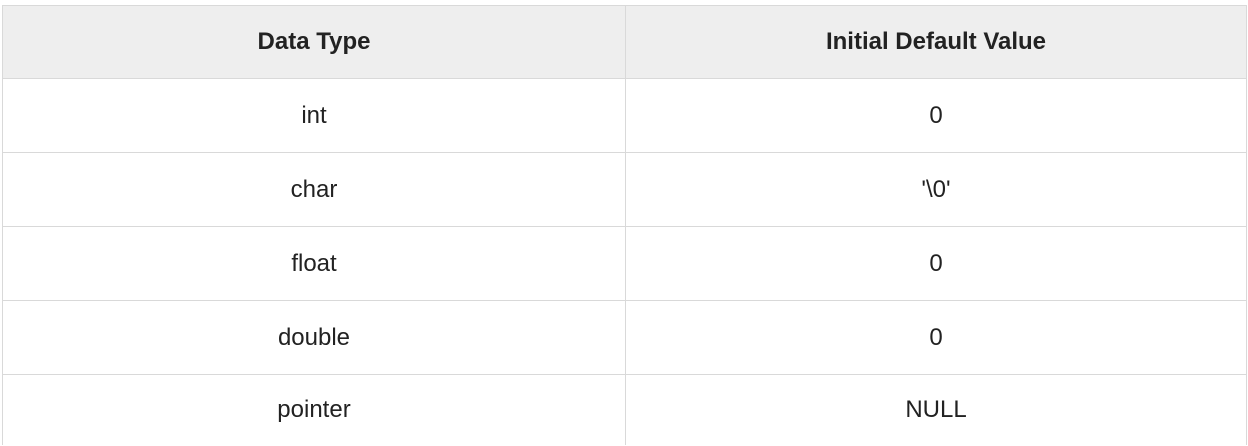 The height and width of the screenshot is (446, 1248). What do you see at coordinates (936, 409) in the screenshot?
I see `cell-default-value: NULL` at bounding box center [936, 409].